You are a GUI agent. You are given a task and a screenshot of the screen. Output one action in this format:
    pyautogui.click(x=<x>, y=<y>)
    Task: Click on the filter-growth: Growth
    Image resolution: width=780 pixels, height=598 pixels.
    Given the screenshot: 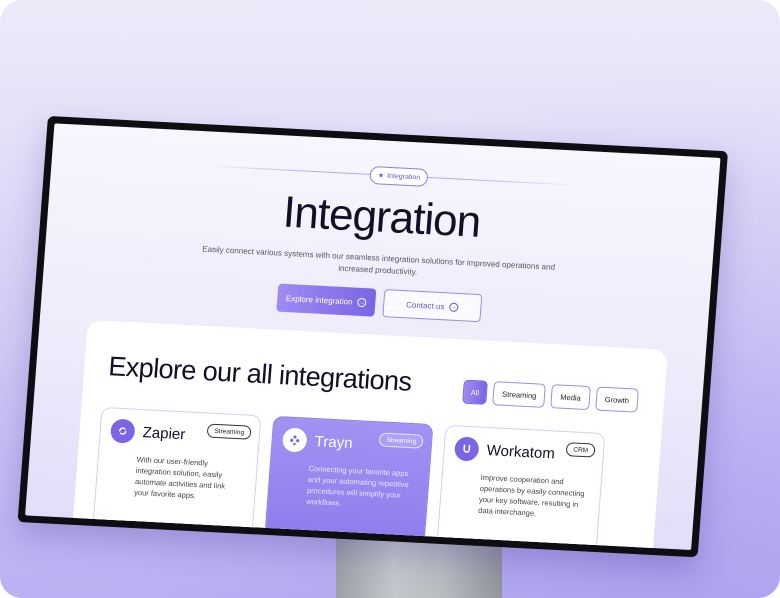 What is the action you would take?
    pyautogui.click(x=616, y=399)
    